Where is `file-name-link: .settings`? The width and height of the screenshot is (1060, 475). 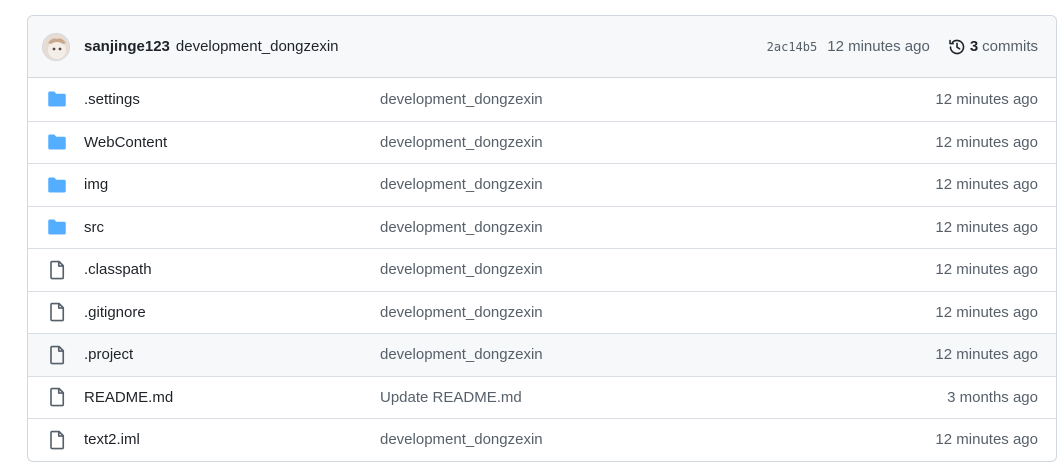 file-name-link: .settings is located at coordinates (232, 99).